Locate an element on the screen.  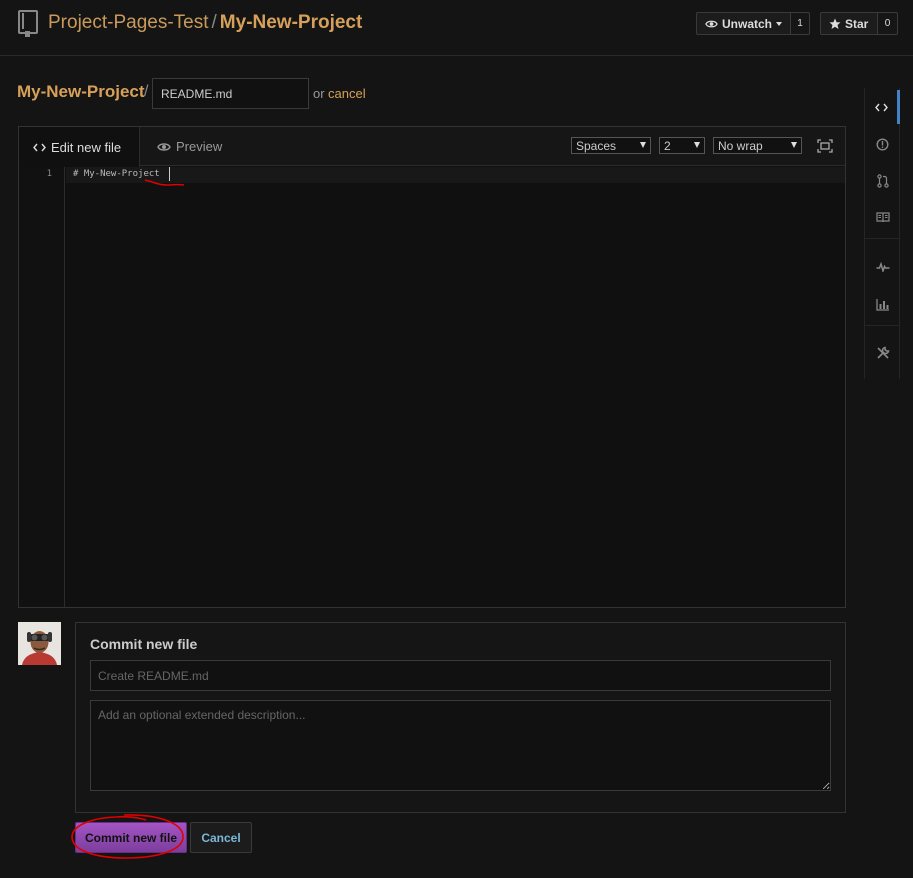
sidenav-item-wiki is located at coordinates (882, 217).